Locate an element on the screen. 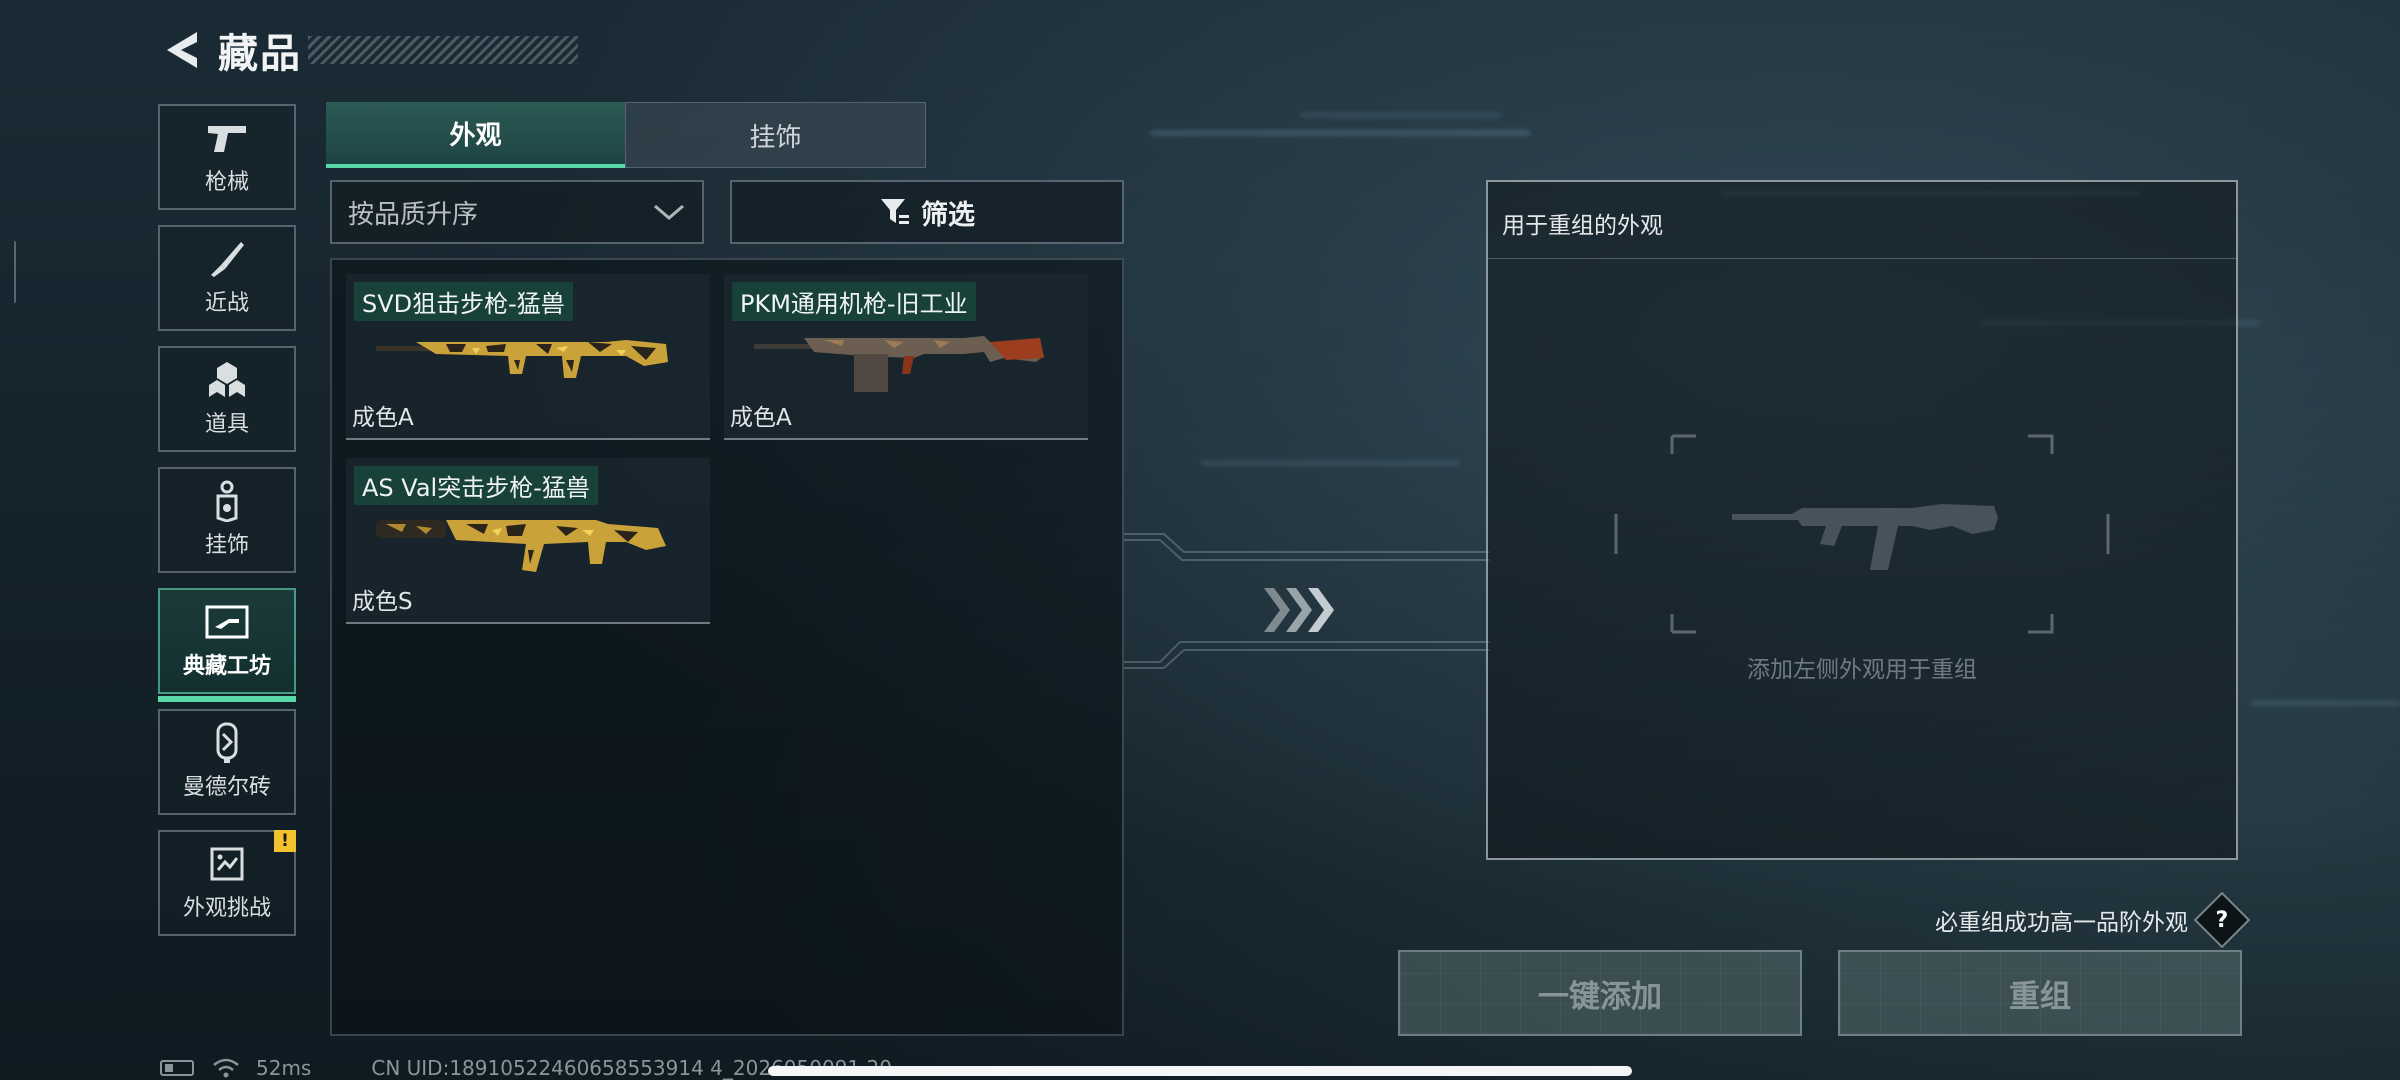 This screenshot has height=1080, width=2400. charm-icon is located at coordinates (227, 501).